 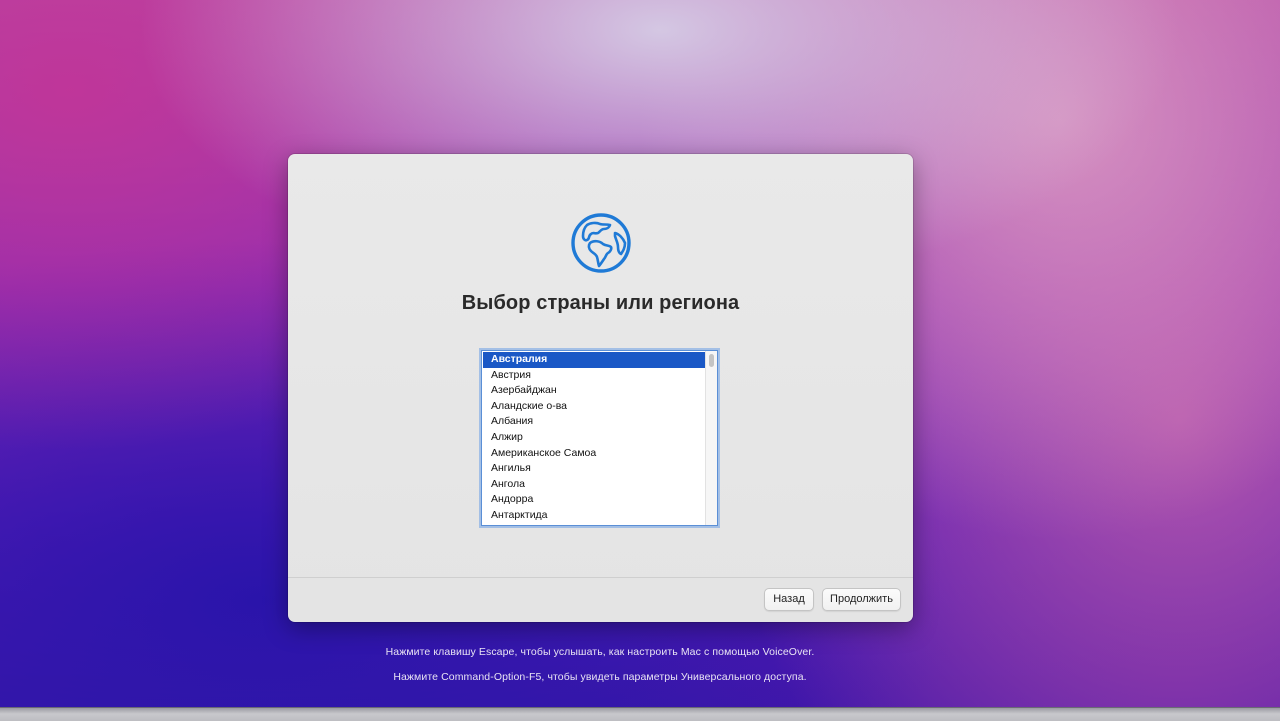 I want to click on list-item: Азербайджан, so click(x=594, y=391).